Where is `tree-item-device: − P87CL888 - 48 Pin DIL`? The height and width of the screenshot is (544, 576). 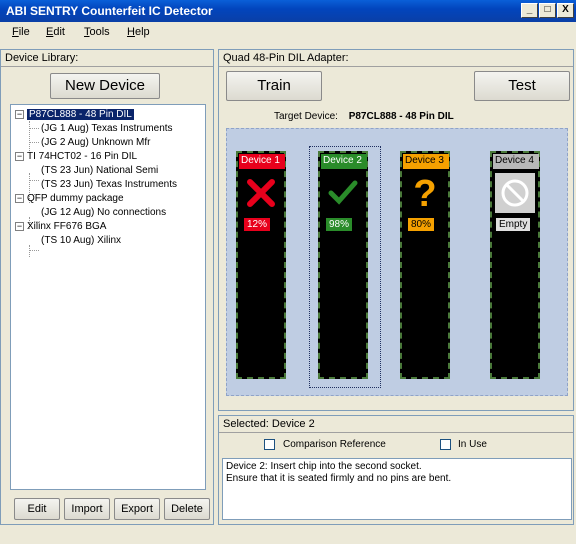 tree-item-device: − P87CL888 - 48 Pin DIL is located at coordinates (74, 114).